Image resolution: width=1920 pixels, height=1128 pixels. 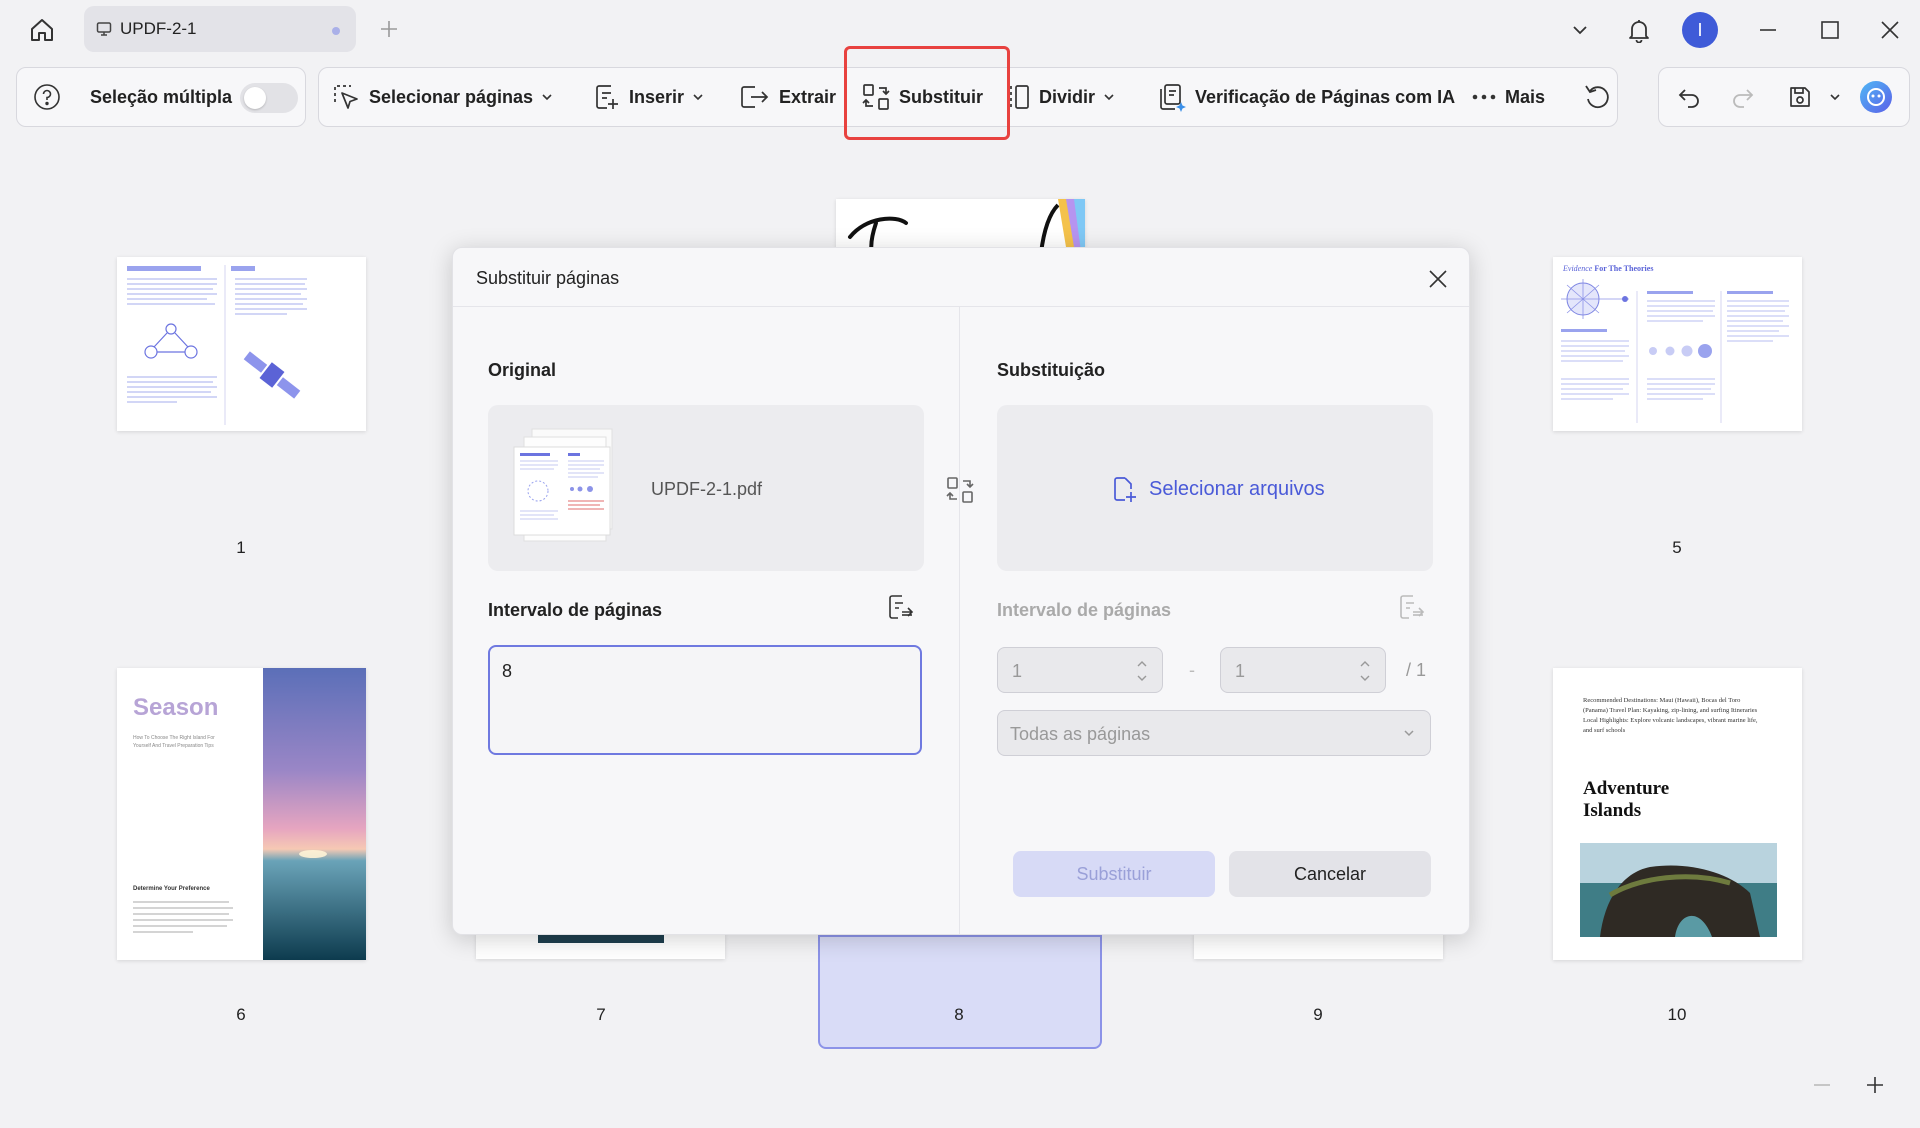 I want to click on replace-confirm-button: Substituir, so click(x=1114, y=874).